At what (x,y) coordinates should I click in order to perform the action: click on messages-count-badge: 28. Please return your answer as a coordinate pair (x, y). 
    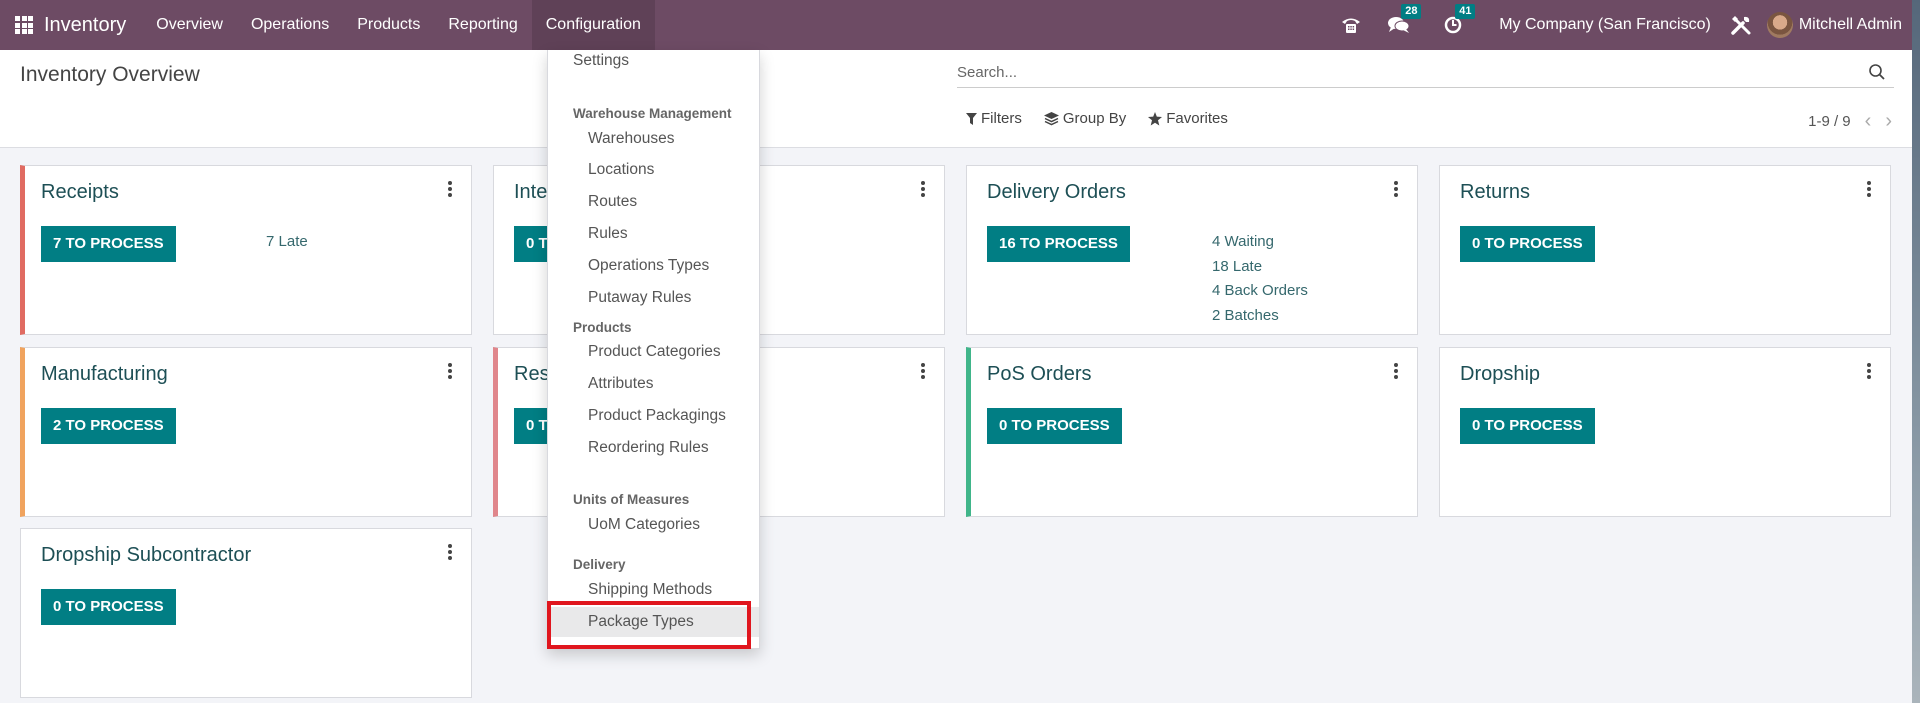
    Looking at the image, I should click on (1411, 11).